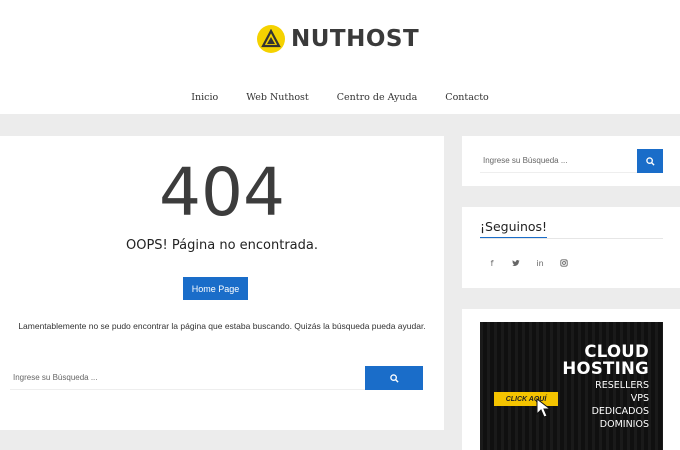 The width and height of the screenshot is (680, 450). I want to click on nav-item-contacto: Contacto, so click(466, 97).